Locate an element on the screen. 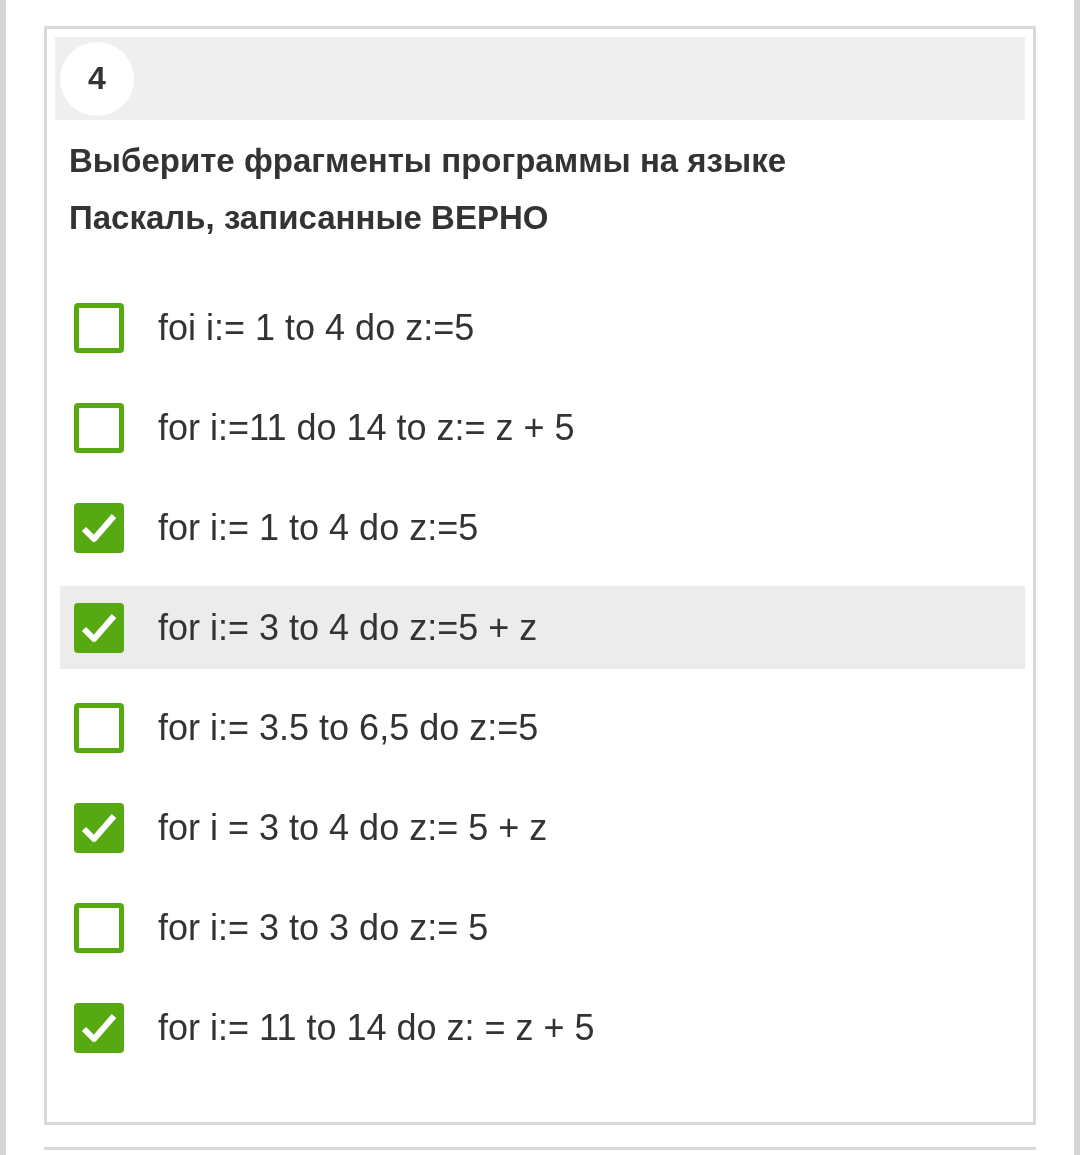  option-label: for i:= 3 to 4 do z:=5 + z is located at coordinates (348, 627).